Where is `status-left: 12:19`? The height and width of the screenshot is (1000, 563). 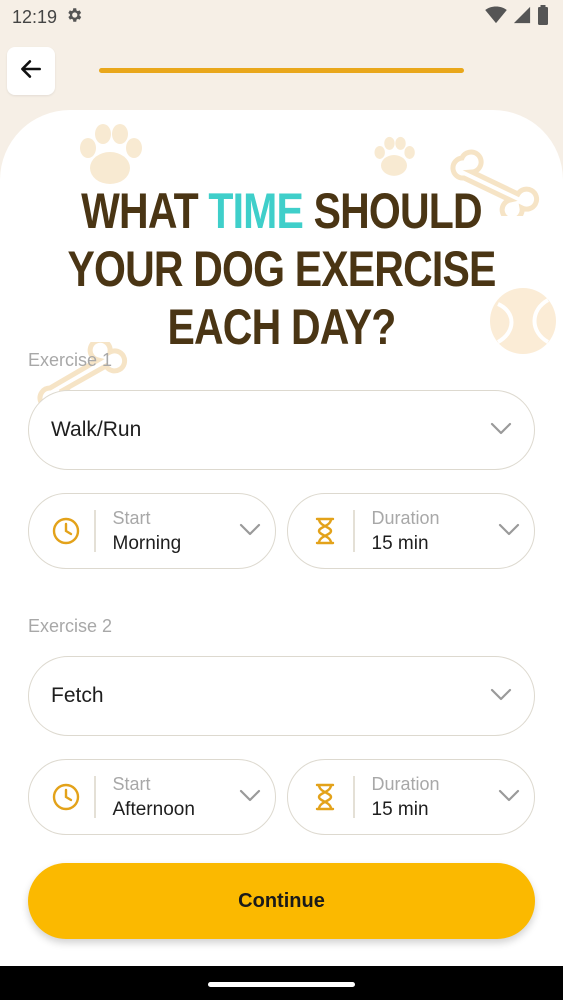
status-left: 12:19 is located at coordinates (47, 17).